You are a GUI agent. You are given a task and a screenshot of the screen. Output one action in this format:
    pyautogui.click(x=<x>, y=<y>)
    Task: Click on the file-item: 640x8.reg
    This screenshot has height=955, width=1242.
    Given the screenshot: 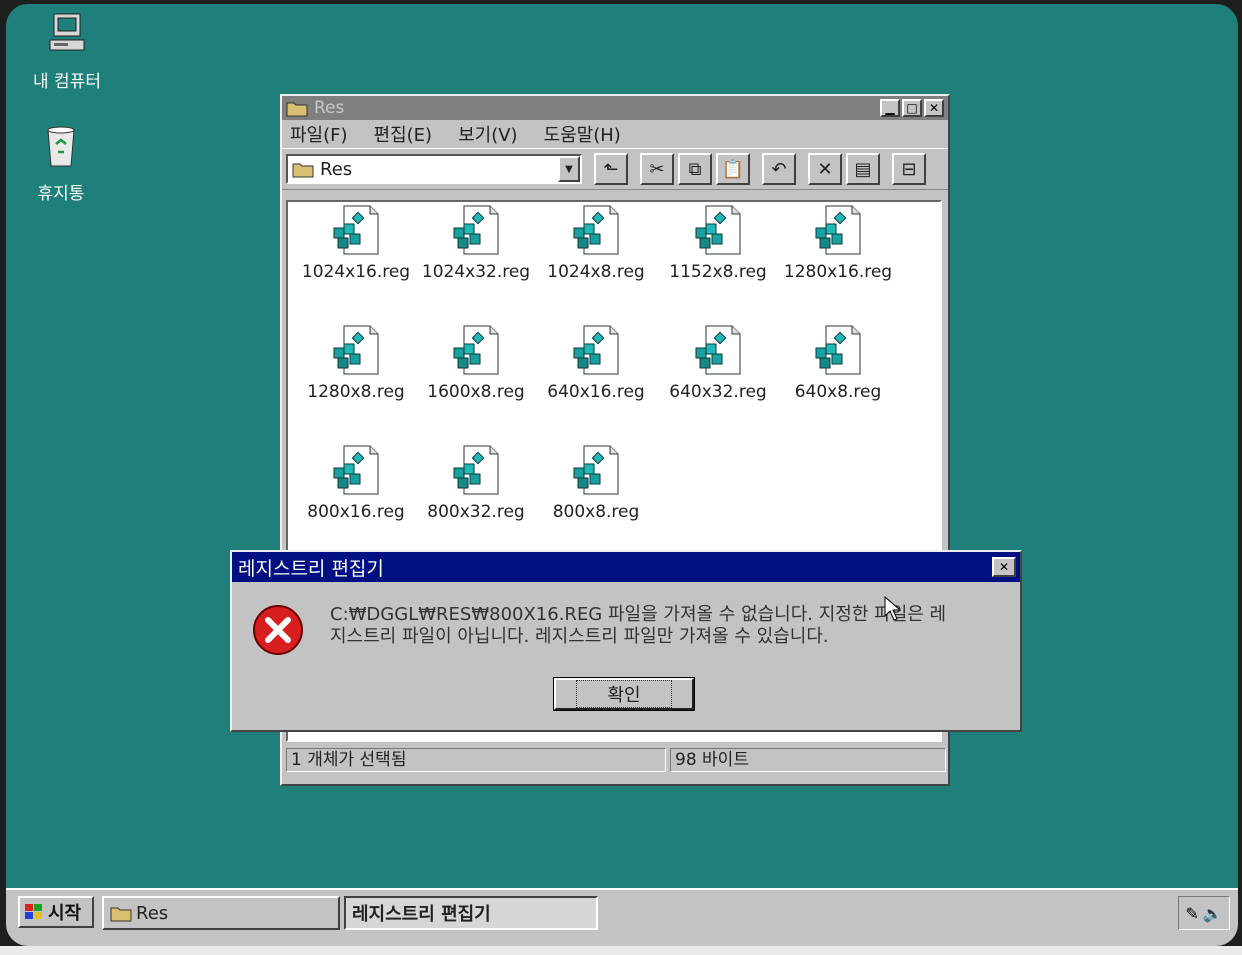 What is the action you would take?
    pyautogui.click(x=838, y=363)
    